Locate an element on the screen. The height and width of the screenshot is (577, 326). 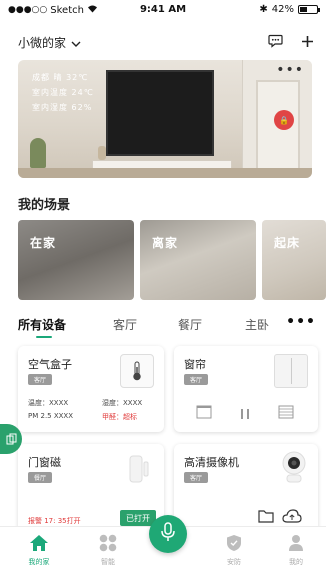
shield-icon is located at coordinates (234, 543).